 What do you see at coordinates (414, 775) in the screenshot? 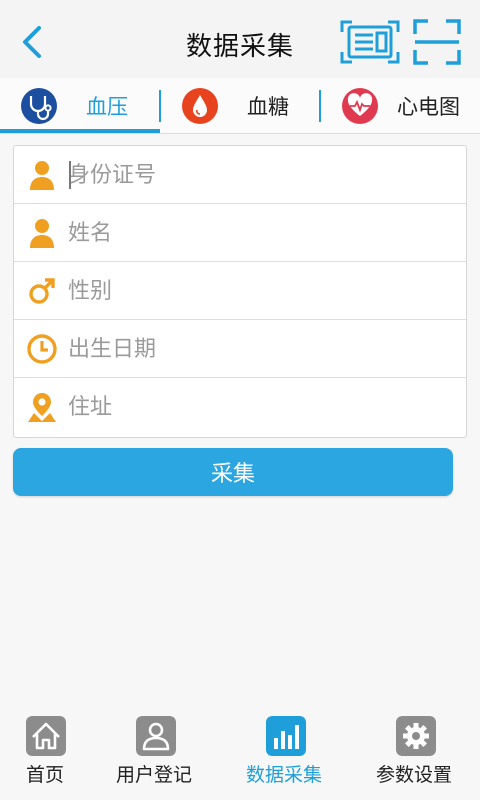
I see `nav-label: 参数设置` at bounding box center [414, 775].